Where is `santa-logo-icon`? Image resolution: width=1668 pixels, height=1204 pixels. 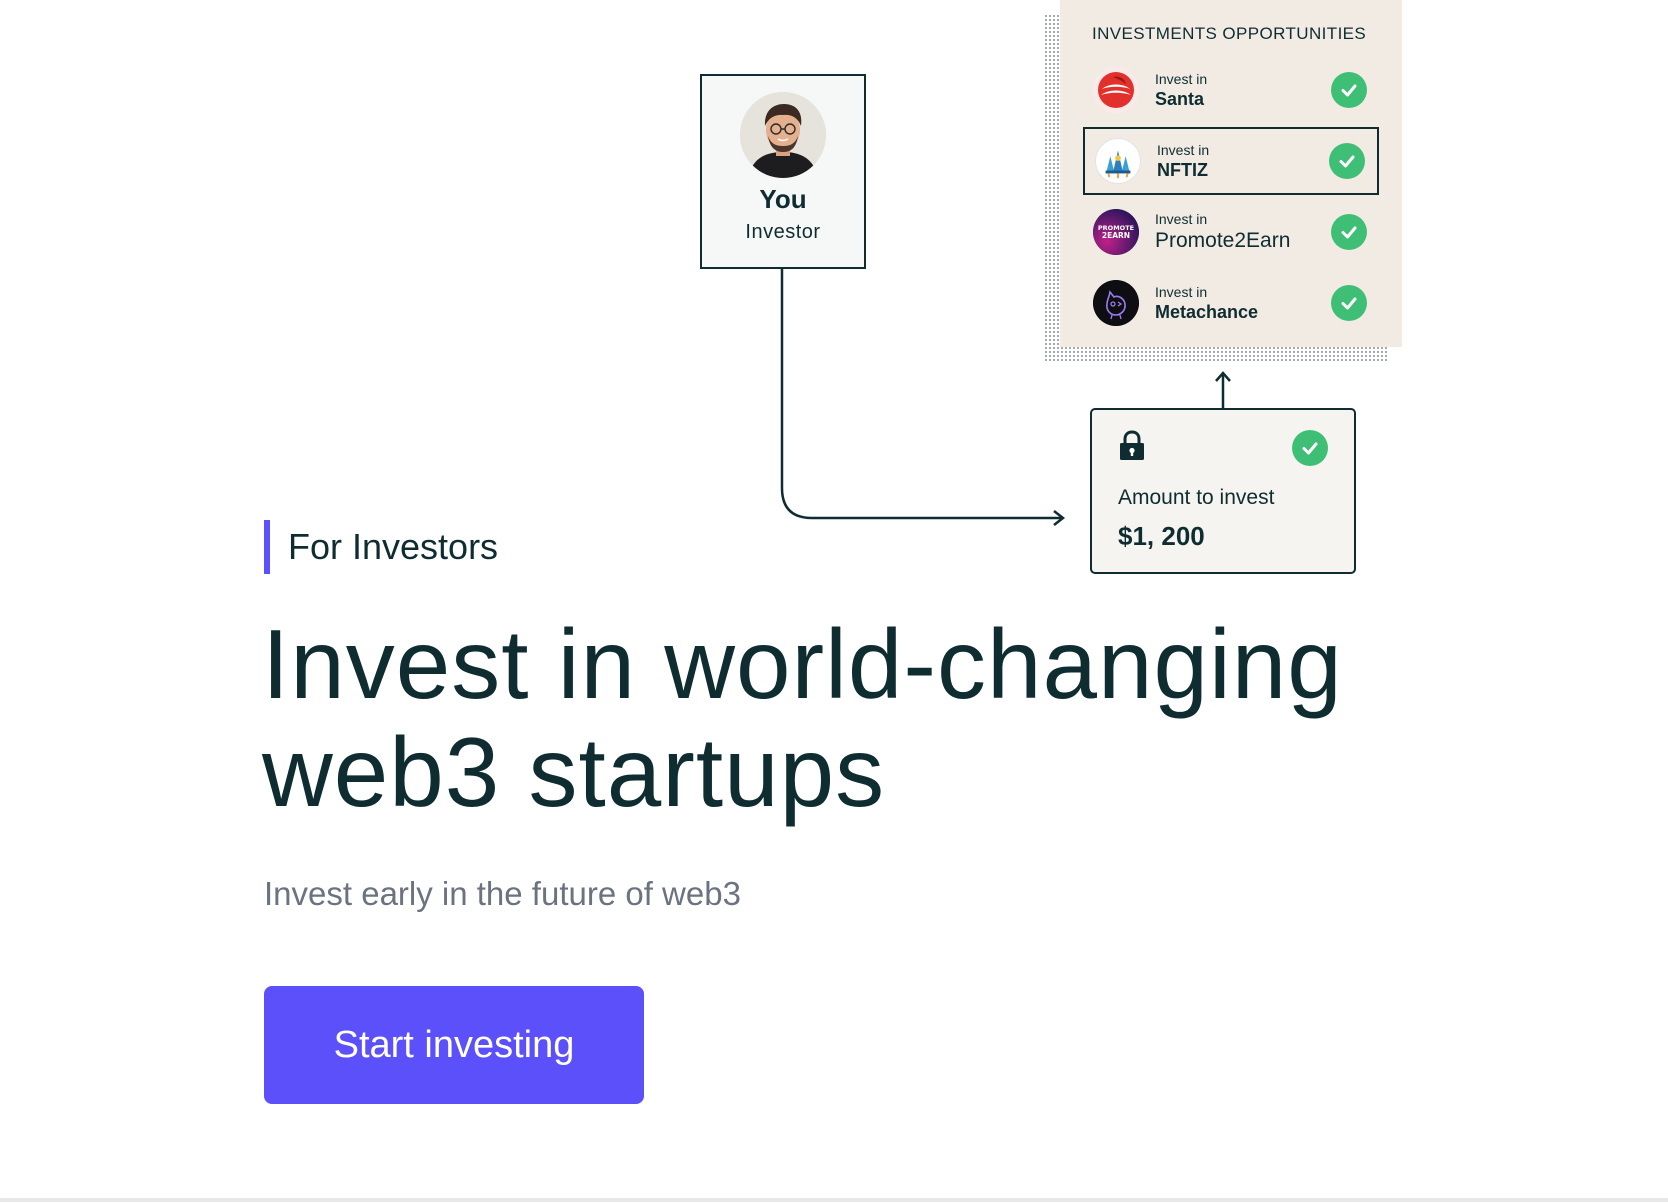 santa-logo-icon is located at coordinates (1116, 90).